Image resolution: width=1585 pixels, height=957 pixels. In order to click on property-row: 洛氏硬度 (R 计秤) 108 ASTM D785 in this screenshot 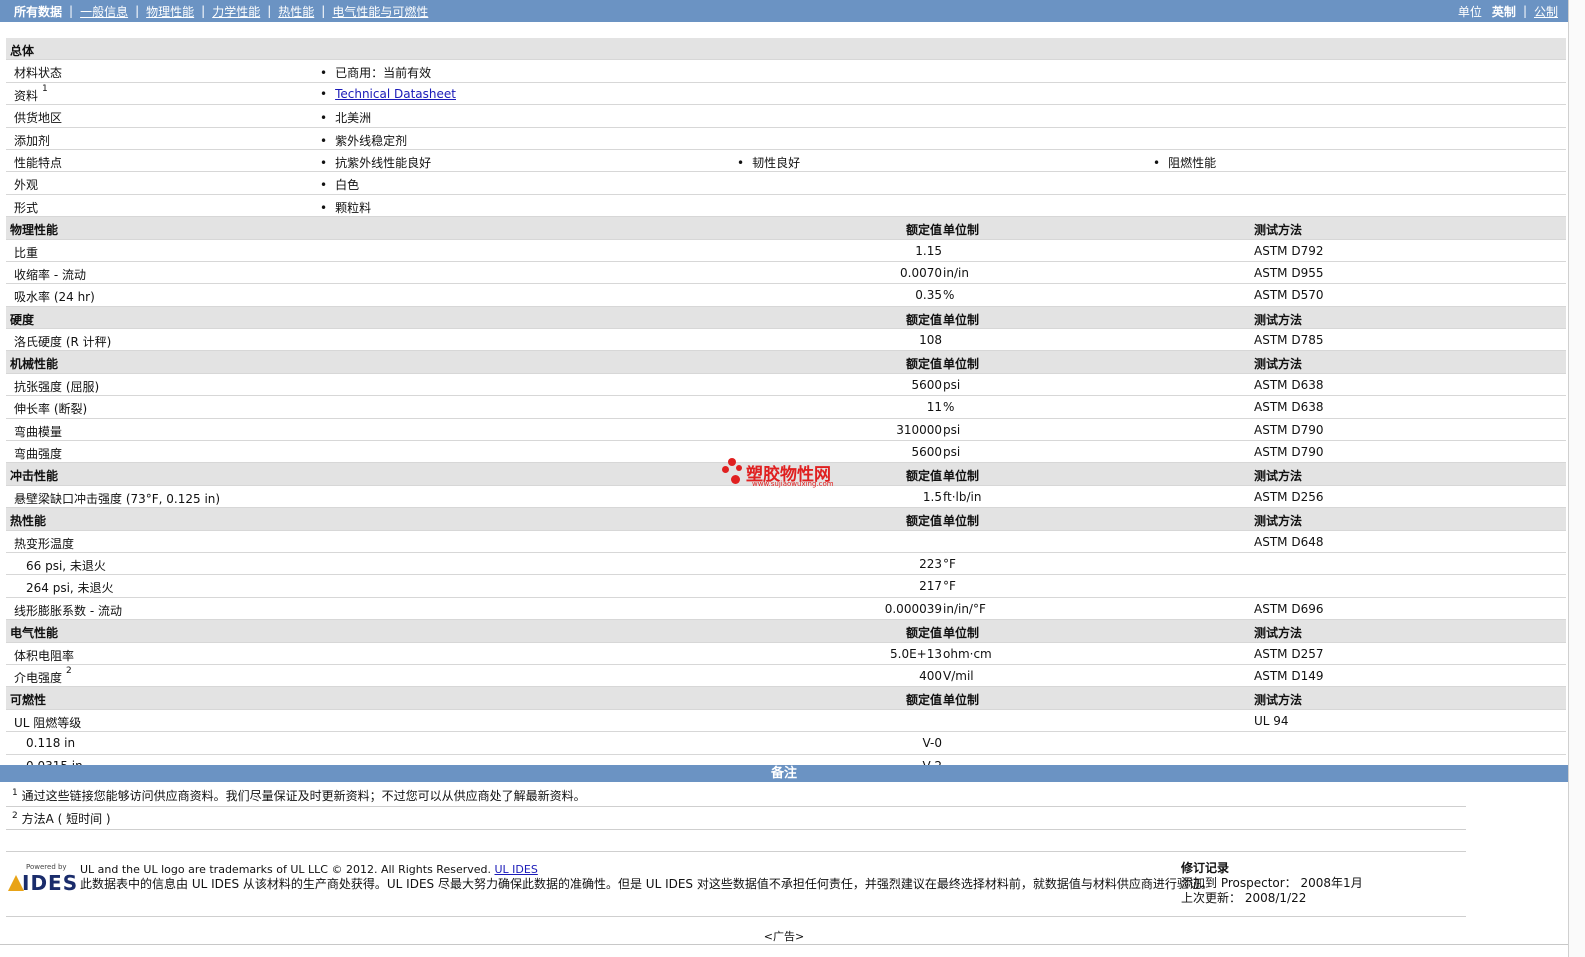, I will do `click(786, 340)`.